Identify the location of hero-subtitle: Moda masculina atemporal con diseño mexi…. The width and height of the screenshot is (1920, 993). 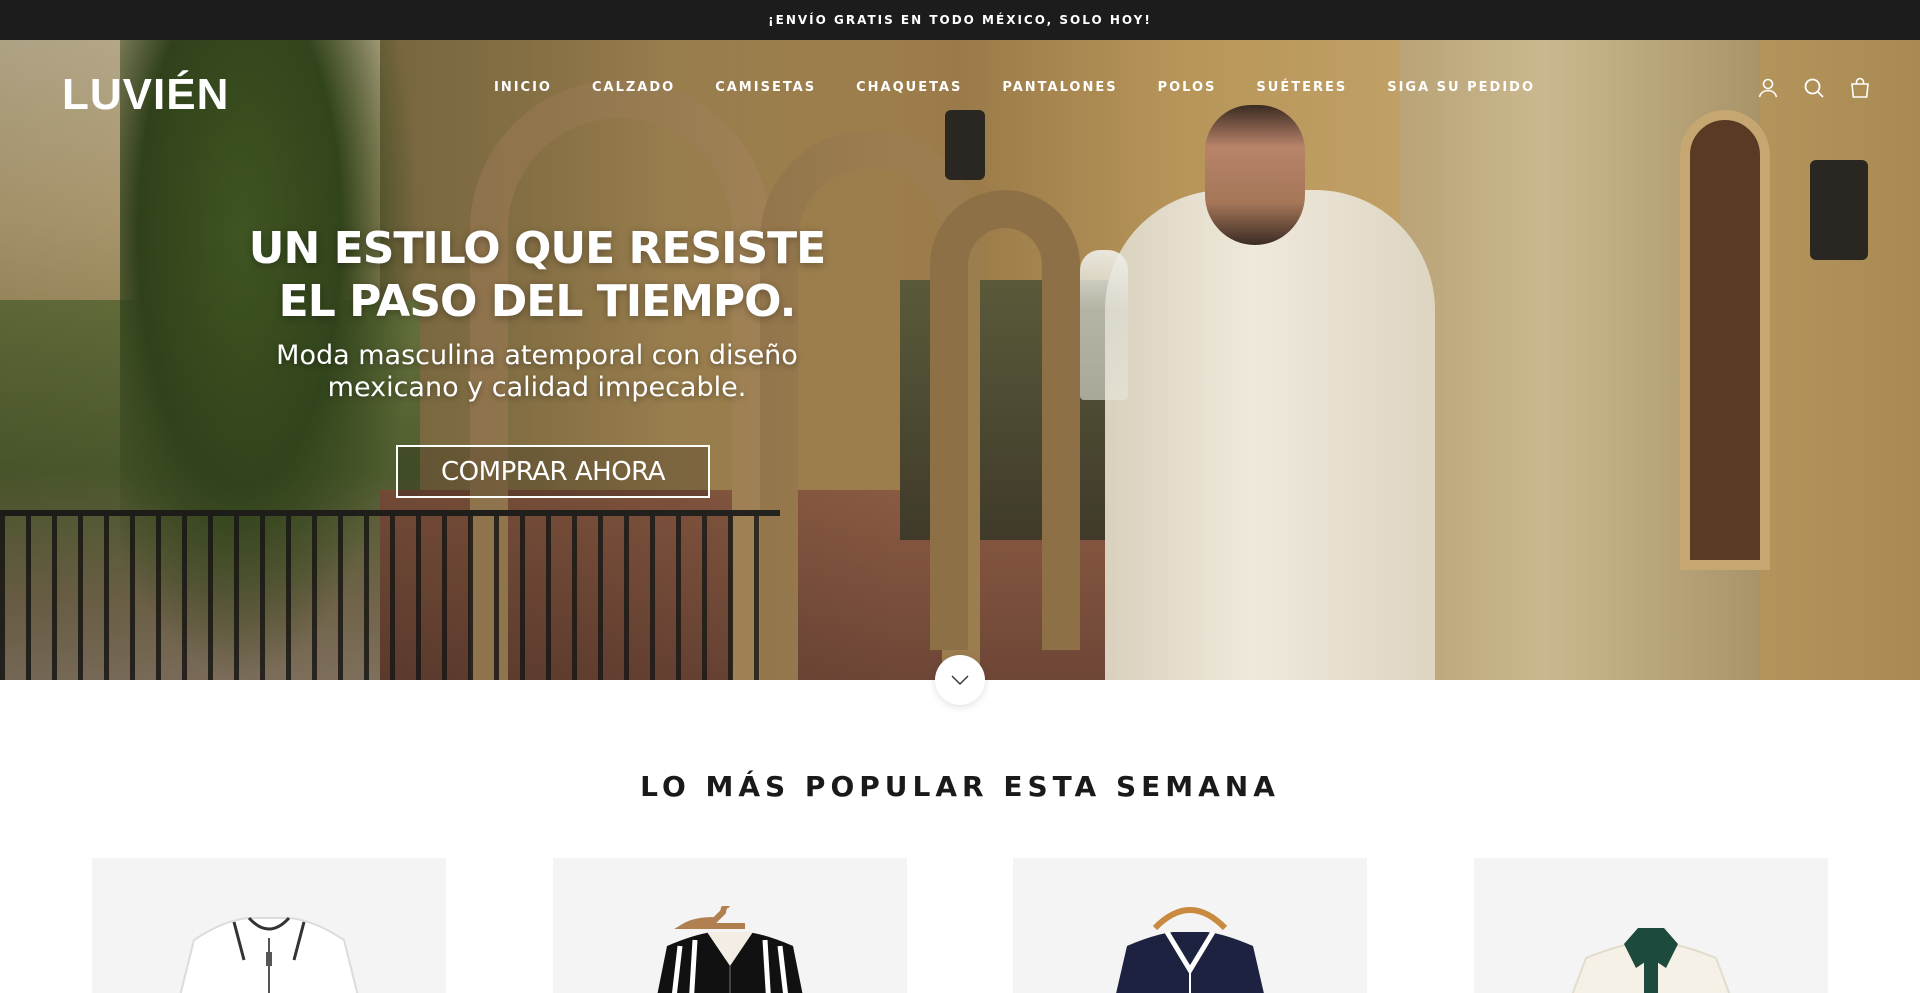
(537, 372).